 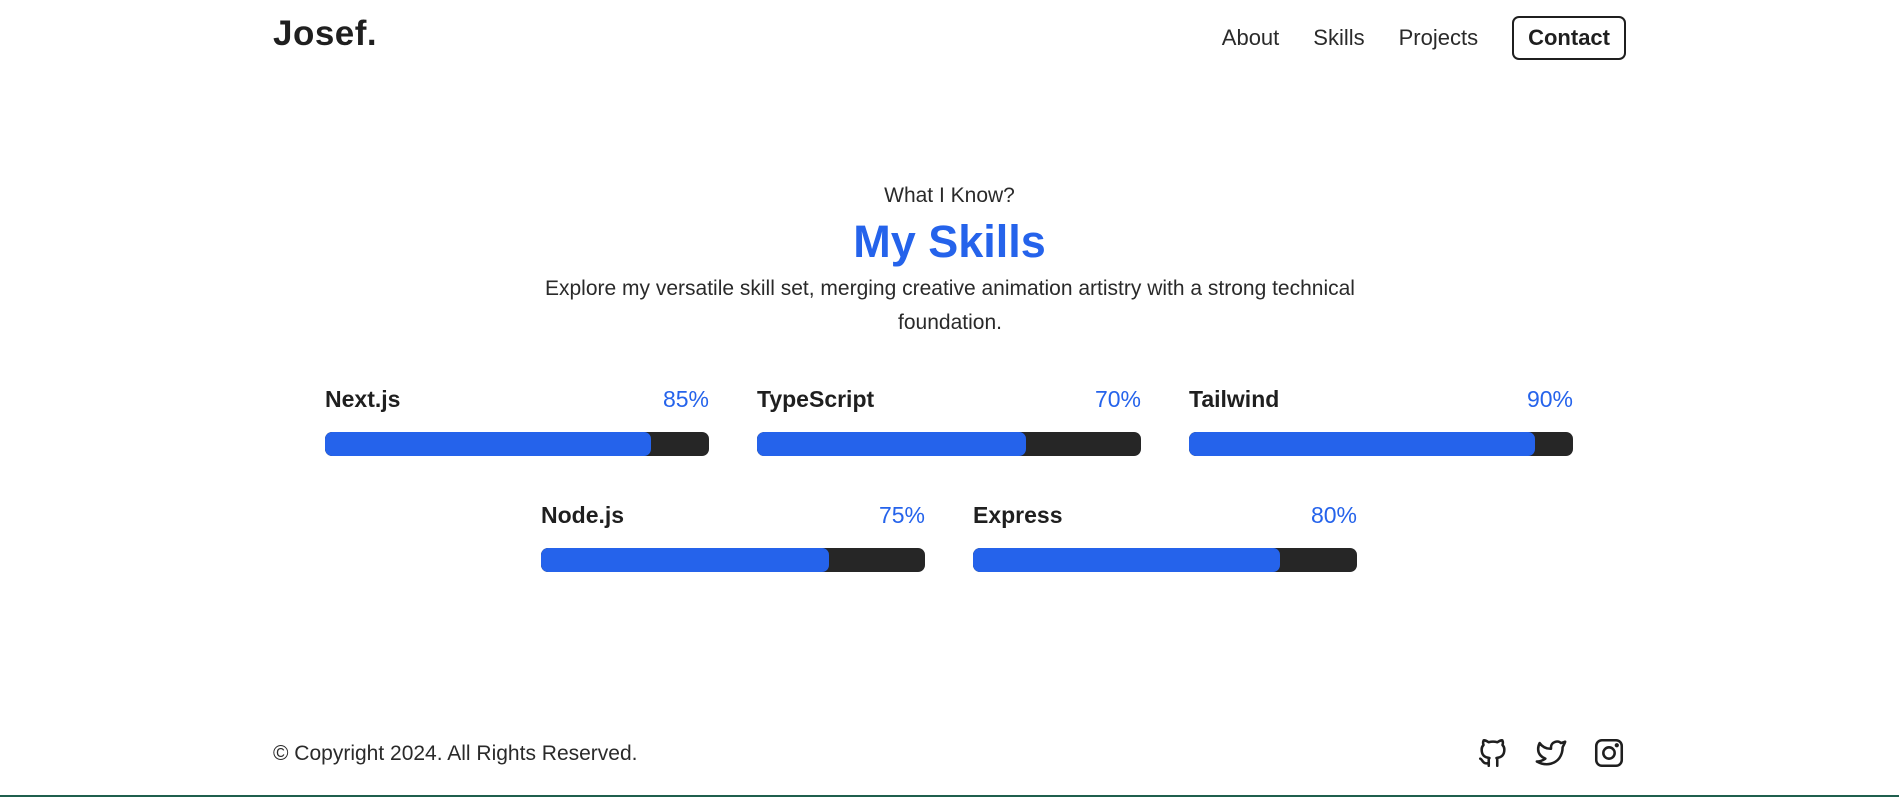 What do you see at coordinates (1333, 515) in the screenshot?
I see `skill-percent: 80%` at bounding box center [1333, 515].